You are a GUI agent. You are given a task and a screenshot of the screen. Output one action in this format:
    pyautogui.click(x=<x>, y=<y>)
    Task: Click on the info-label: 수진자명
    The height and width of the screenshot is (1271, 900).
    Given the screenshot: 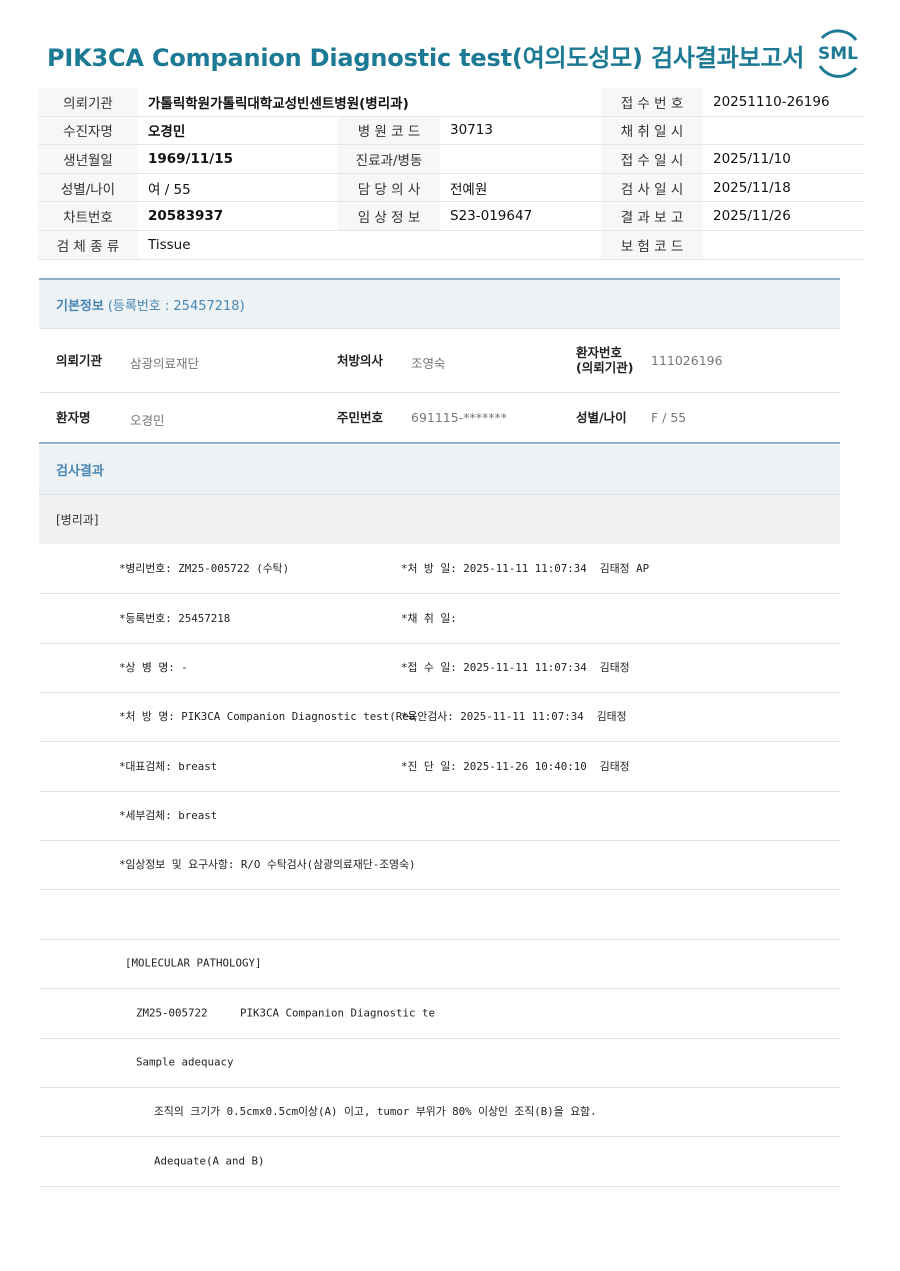 What is the action you would take?
    pyautogui.click(x=88, y=130)
    